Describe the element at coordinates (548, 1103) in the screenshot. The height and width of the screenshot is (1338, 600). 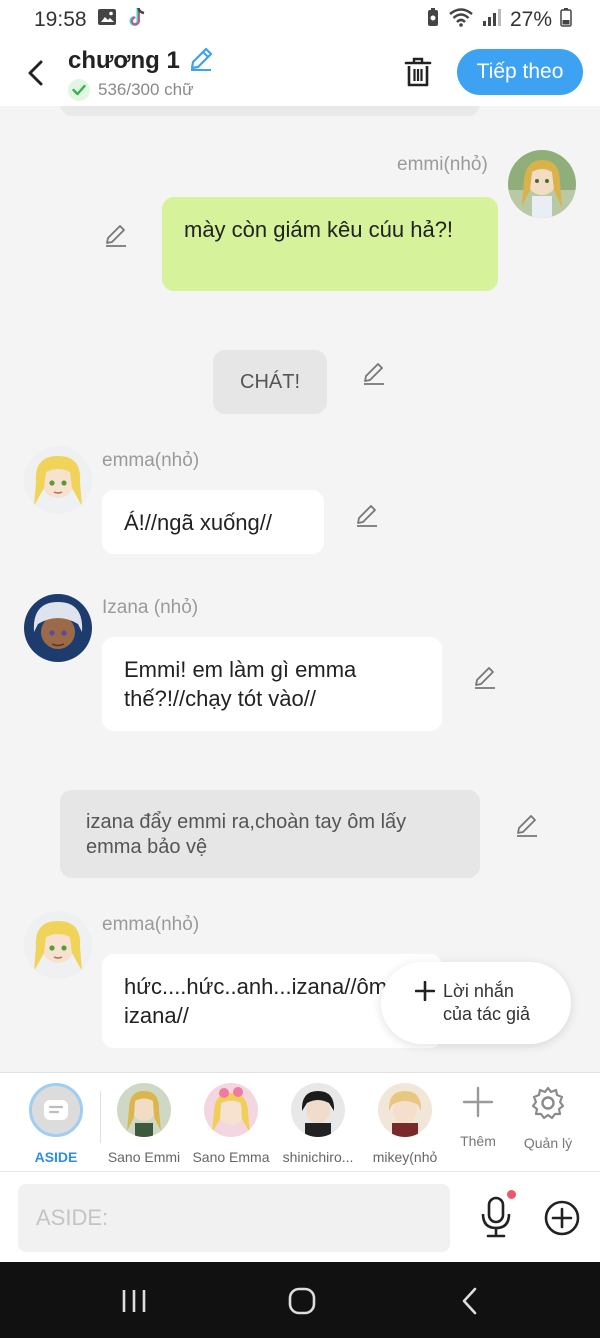
I see `gear-icon` at that location.